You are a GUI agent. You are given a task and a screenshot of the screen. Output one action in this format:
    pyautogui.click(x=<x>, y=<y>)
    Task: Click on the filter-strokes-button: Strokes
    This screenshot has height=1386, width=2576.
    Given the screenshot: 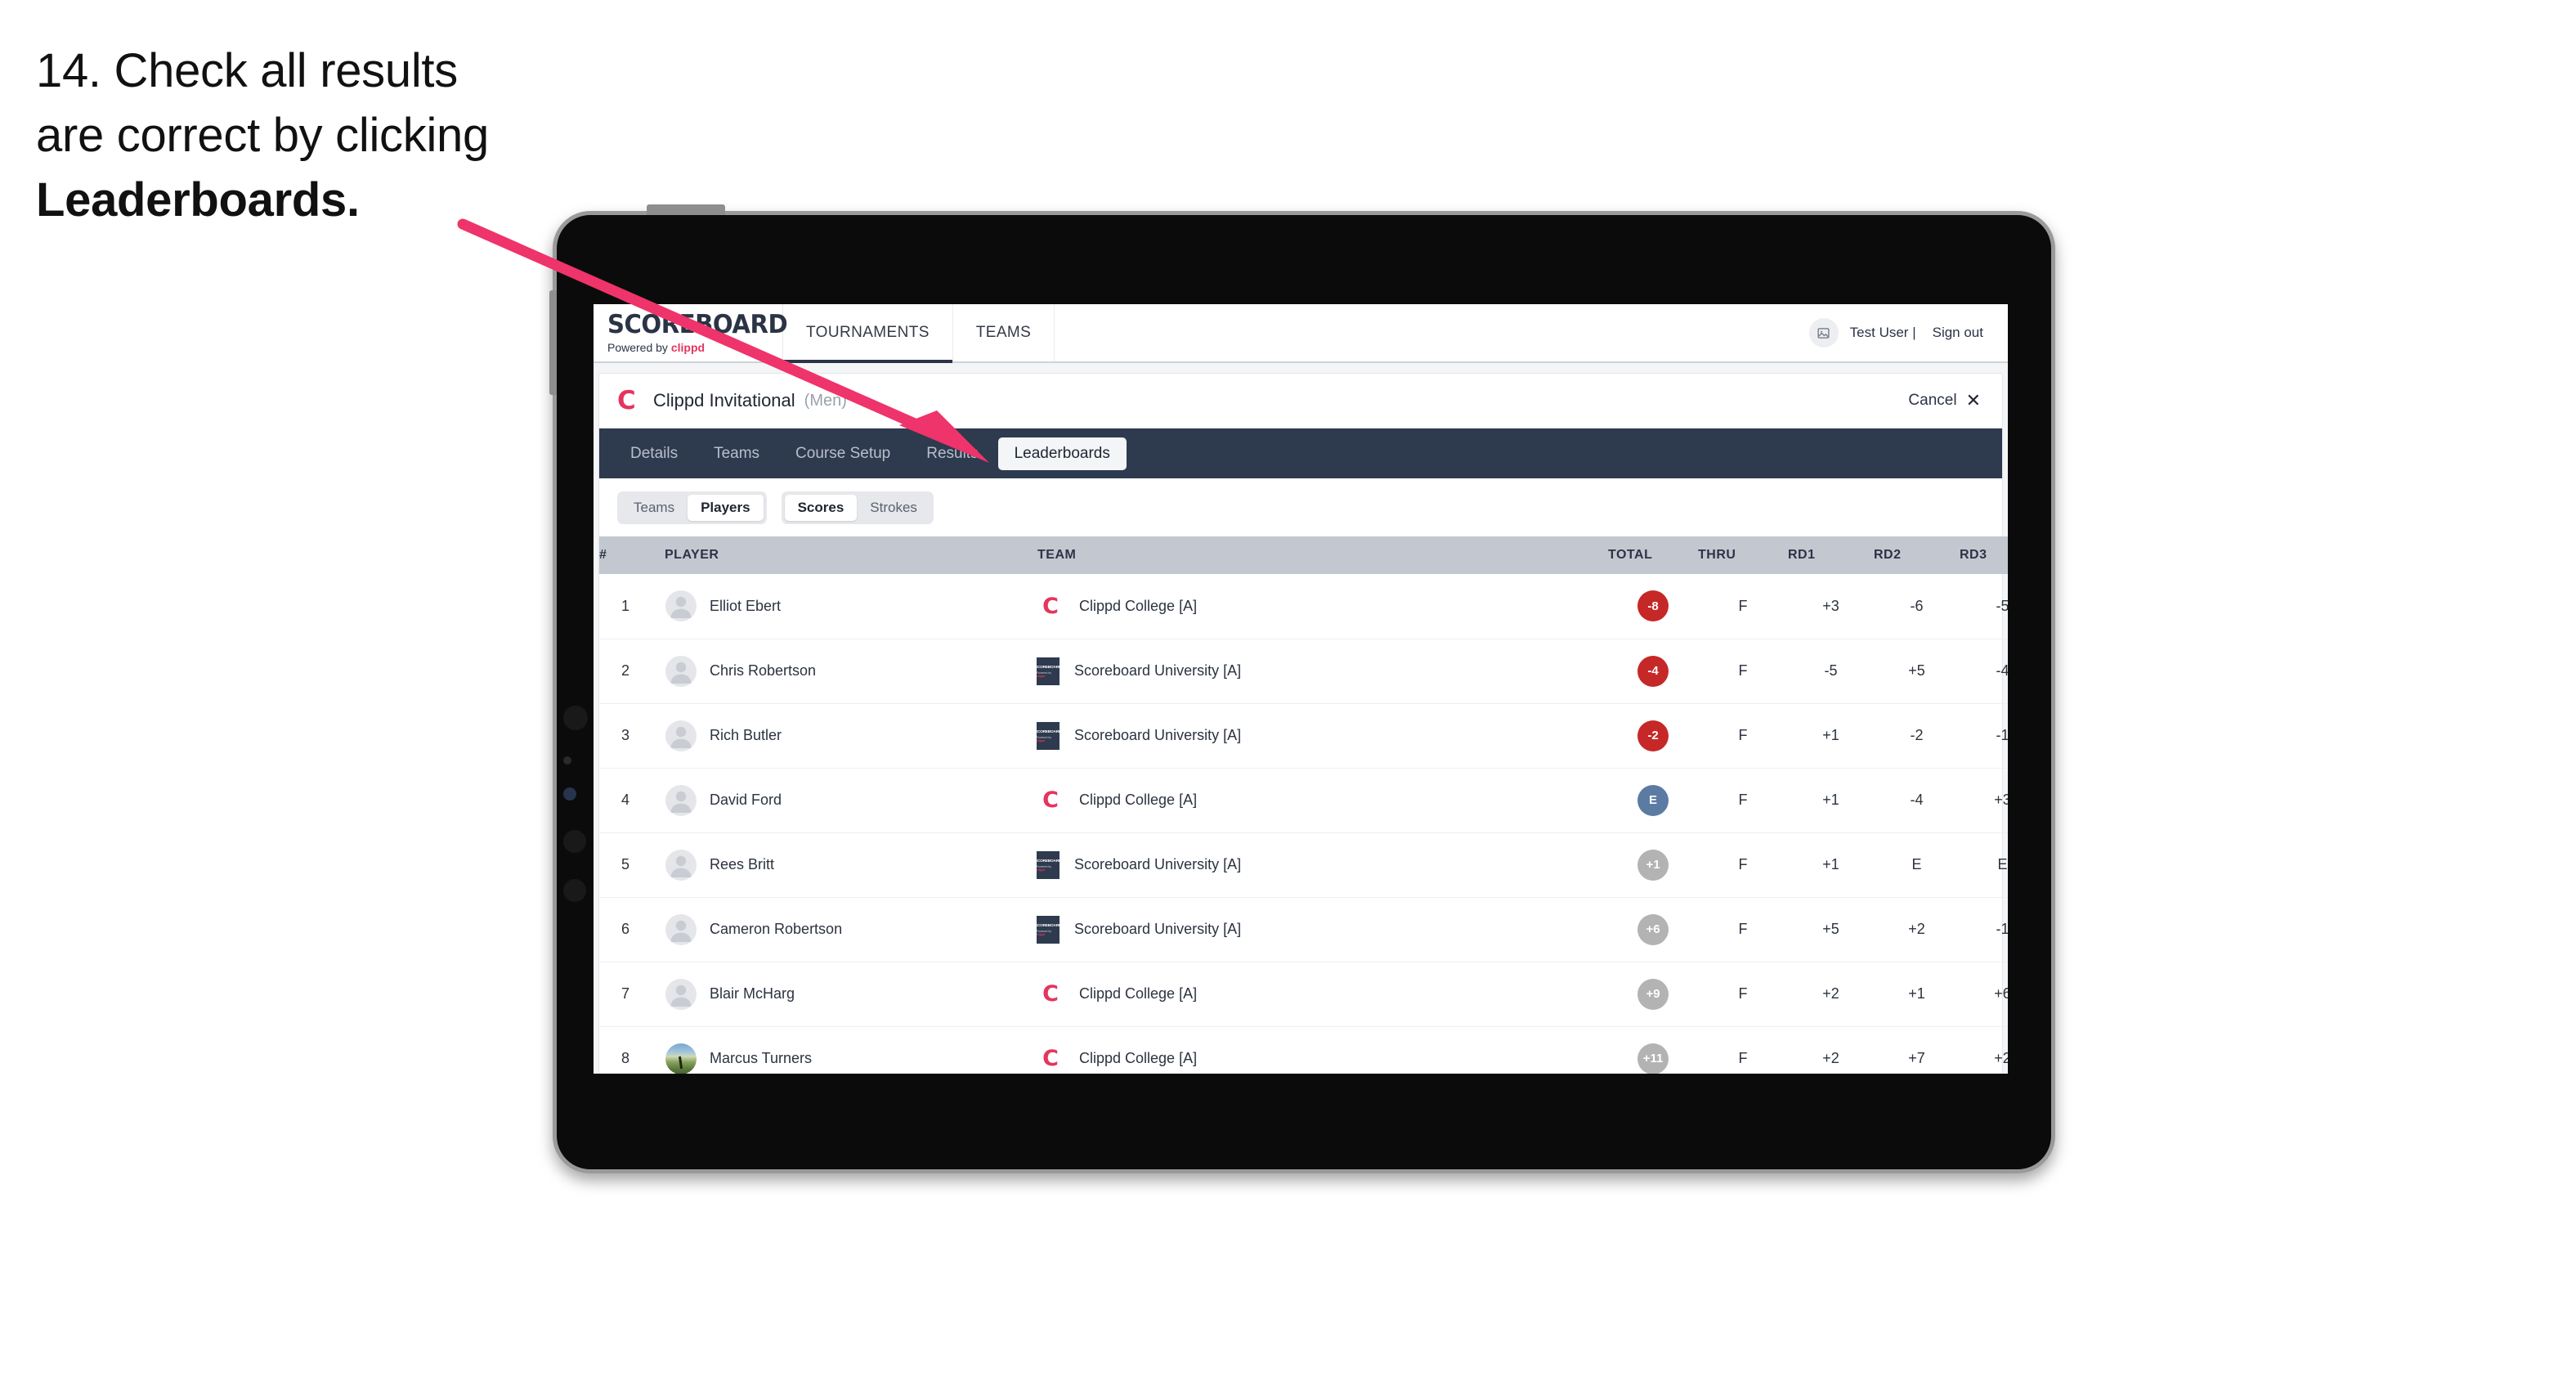 What is the action you would take?
    pyautogui.click(x=894, y=508)
    